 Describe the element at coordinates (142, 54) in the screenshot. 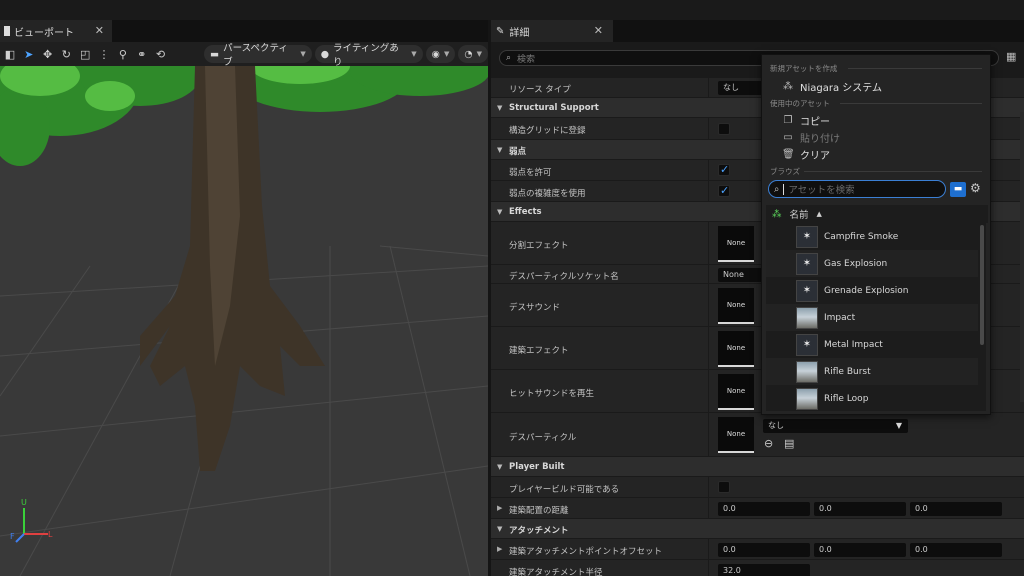

I see `snap-icon: ⚭` at that location.